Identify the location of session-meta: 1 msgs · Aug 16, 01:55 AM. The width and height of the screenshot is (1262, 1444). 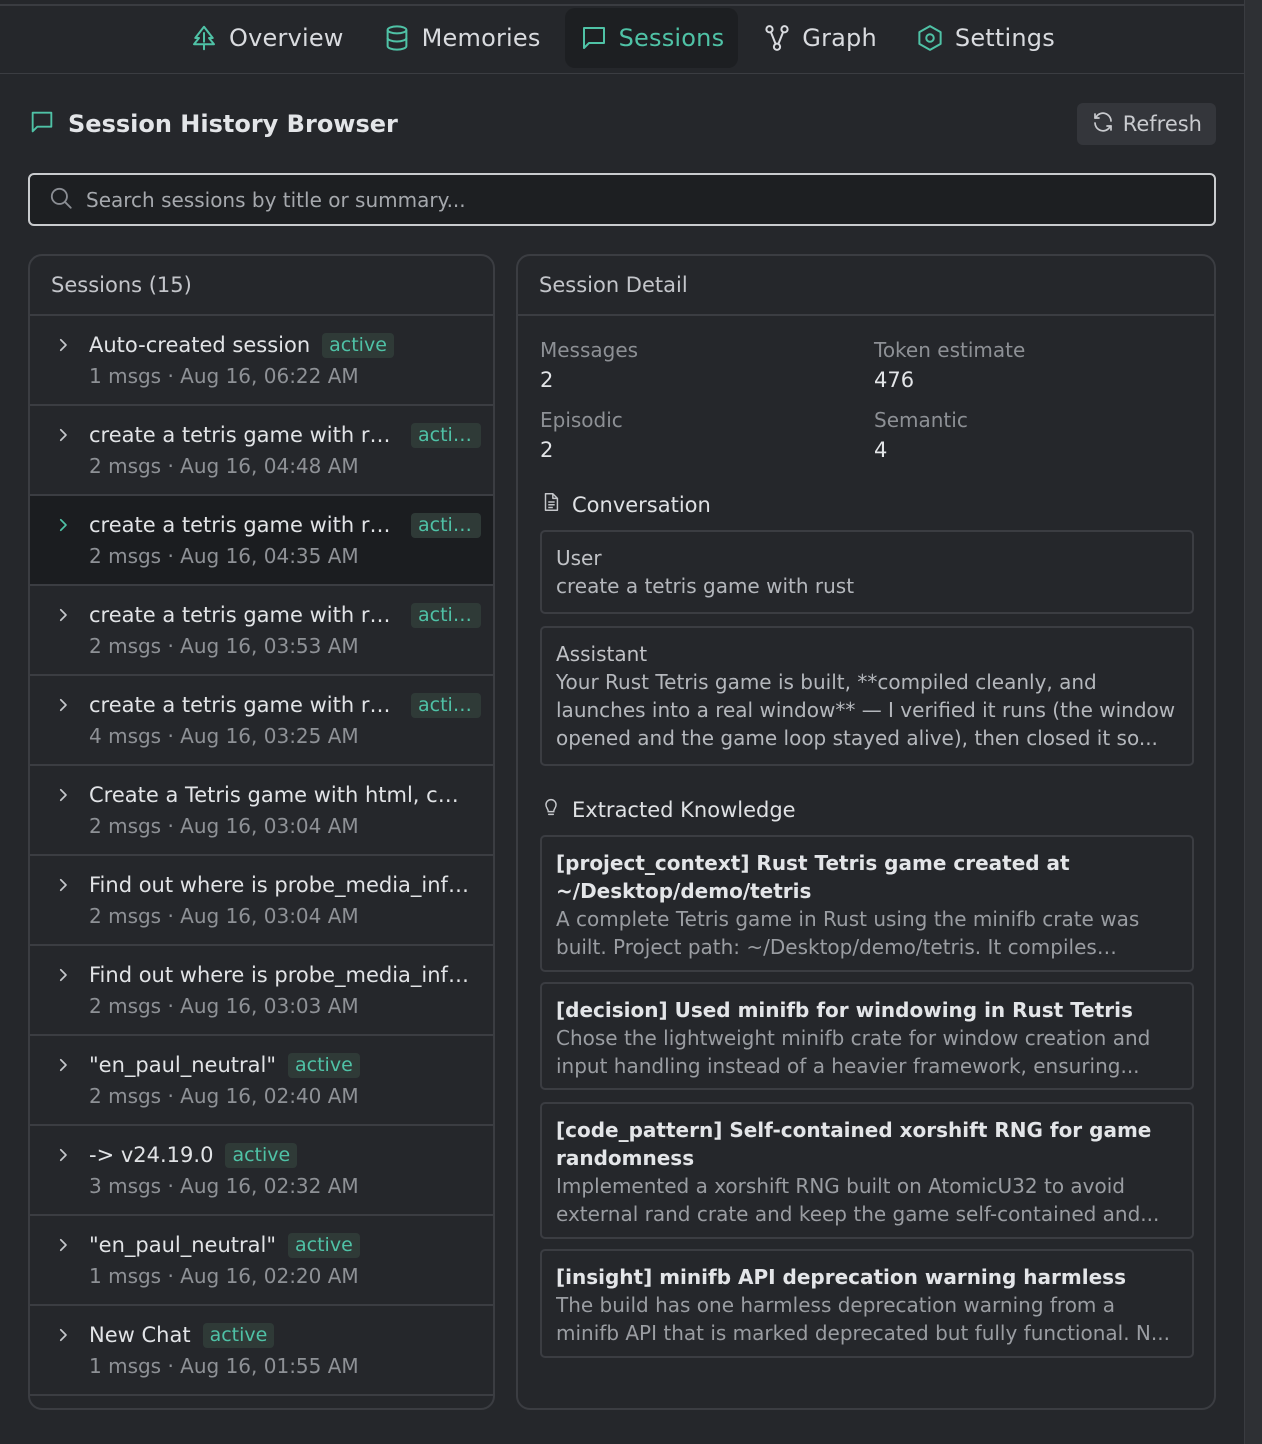
(224, 1366).